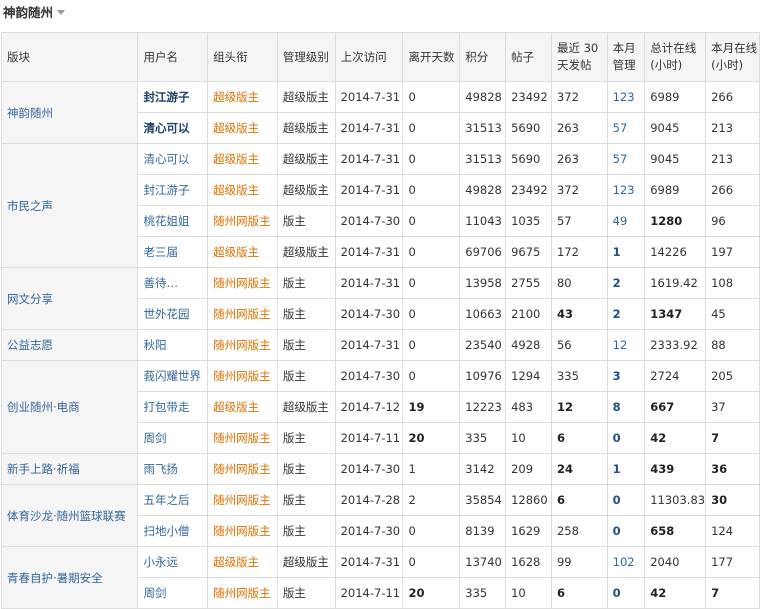  What do you see at coordinates (306, 57) in the screenshot?
I see `col-header: 管理级别` at bounding box center [306, 57].